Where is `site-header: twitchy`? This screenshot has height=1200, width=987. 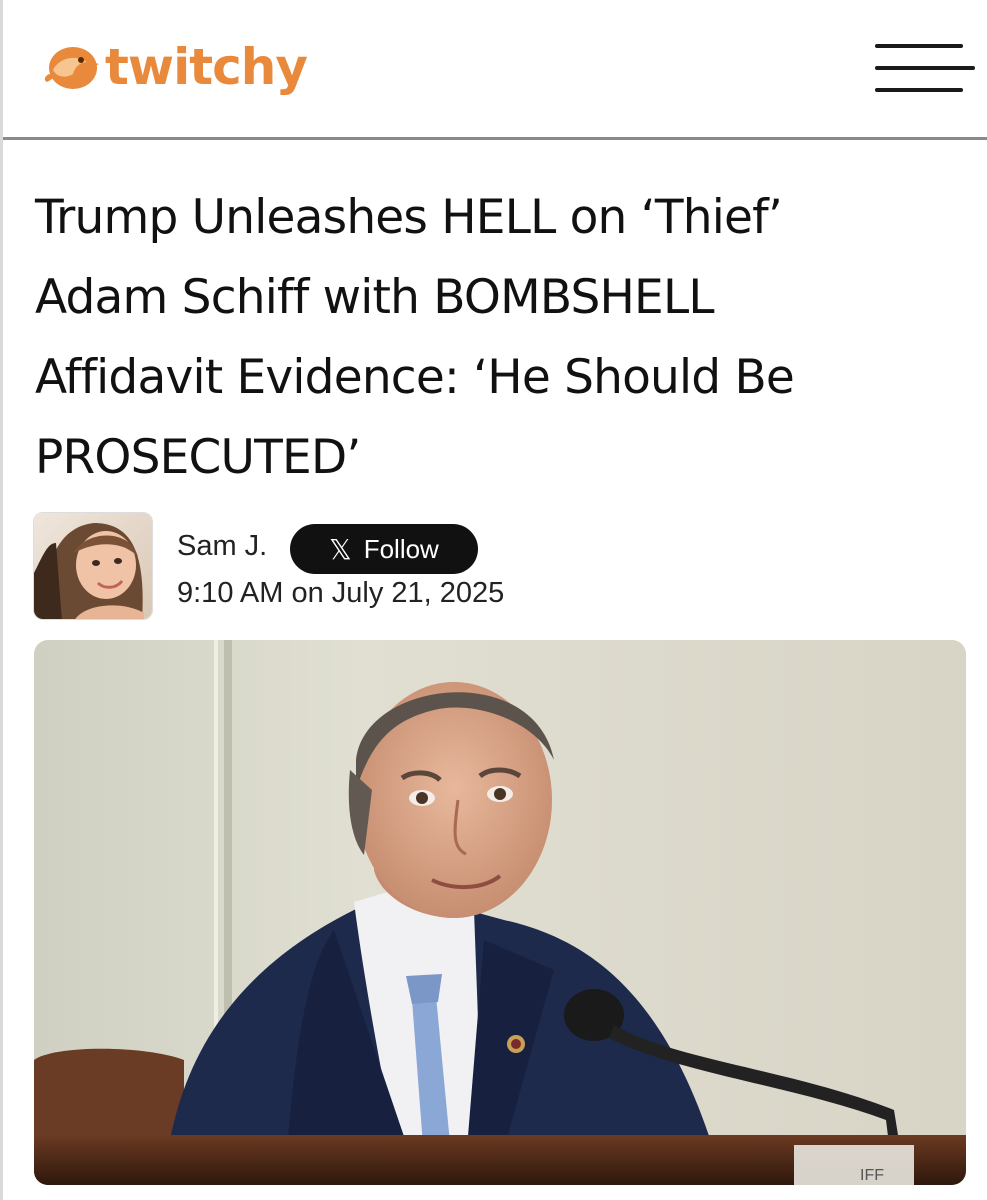
site-header: twitchy is located at coordinates (495, 70).